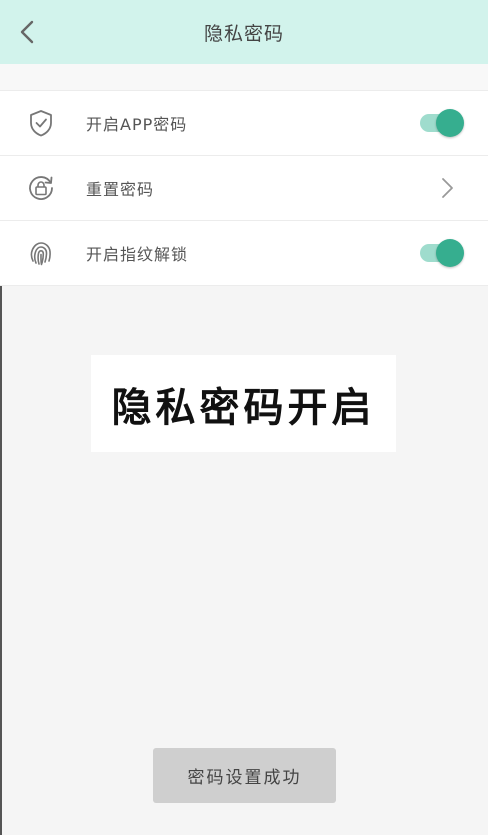  I want to click on success-toast: 密码设置成功, so click(244, 775).